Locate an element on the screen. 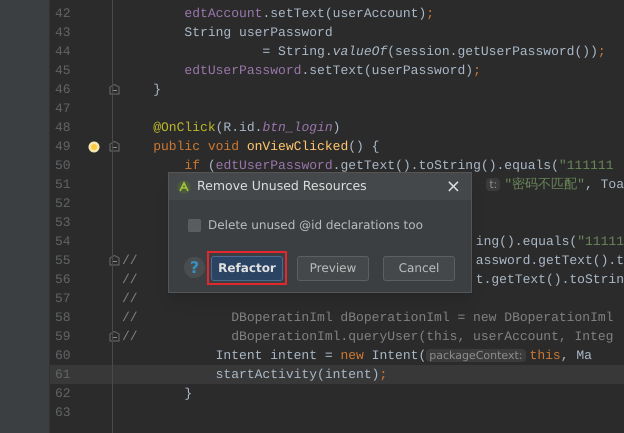 This screenshot has width=624, height=433. code-token: .setText(userPassword) is located at coordinates (387, 70).